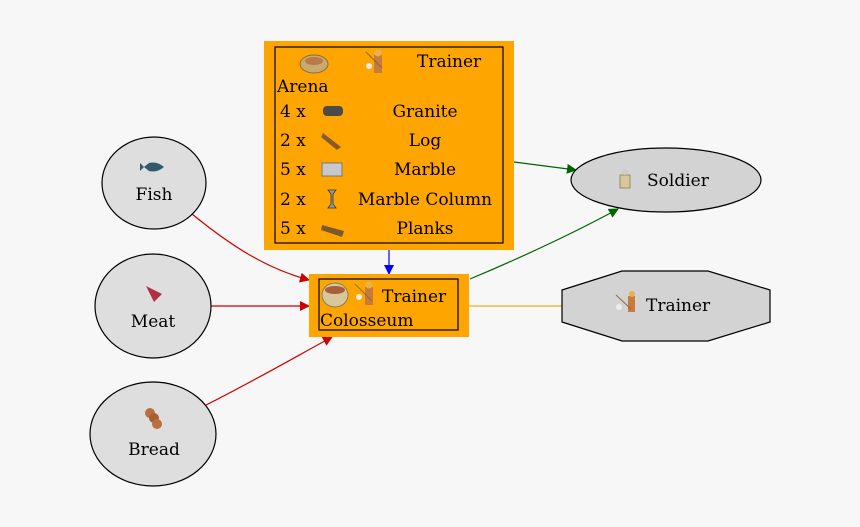 The image size is (860, 527). What do you see at coordinates (302, 87) in the screenshot?
I see `arena-title: Arena` at bounding box center [302, 87].